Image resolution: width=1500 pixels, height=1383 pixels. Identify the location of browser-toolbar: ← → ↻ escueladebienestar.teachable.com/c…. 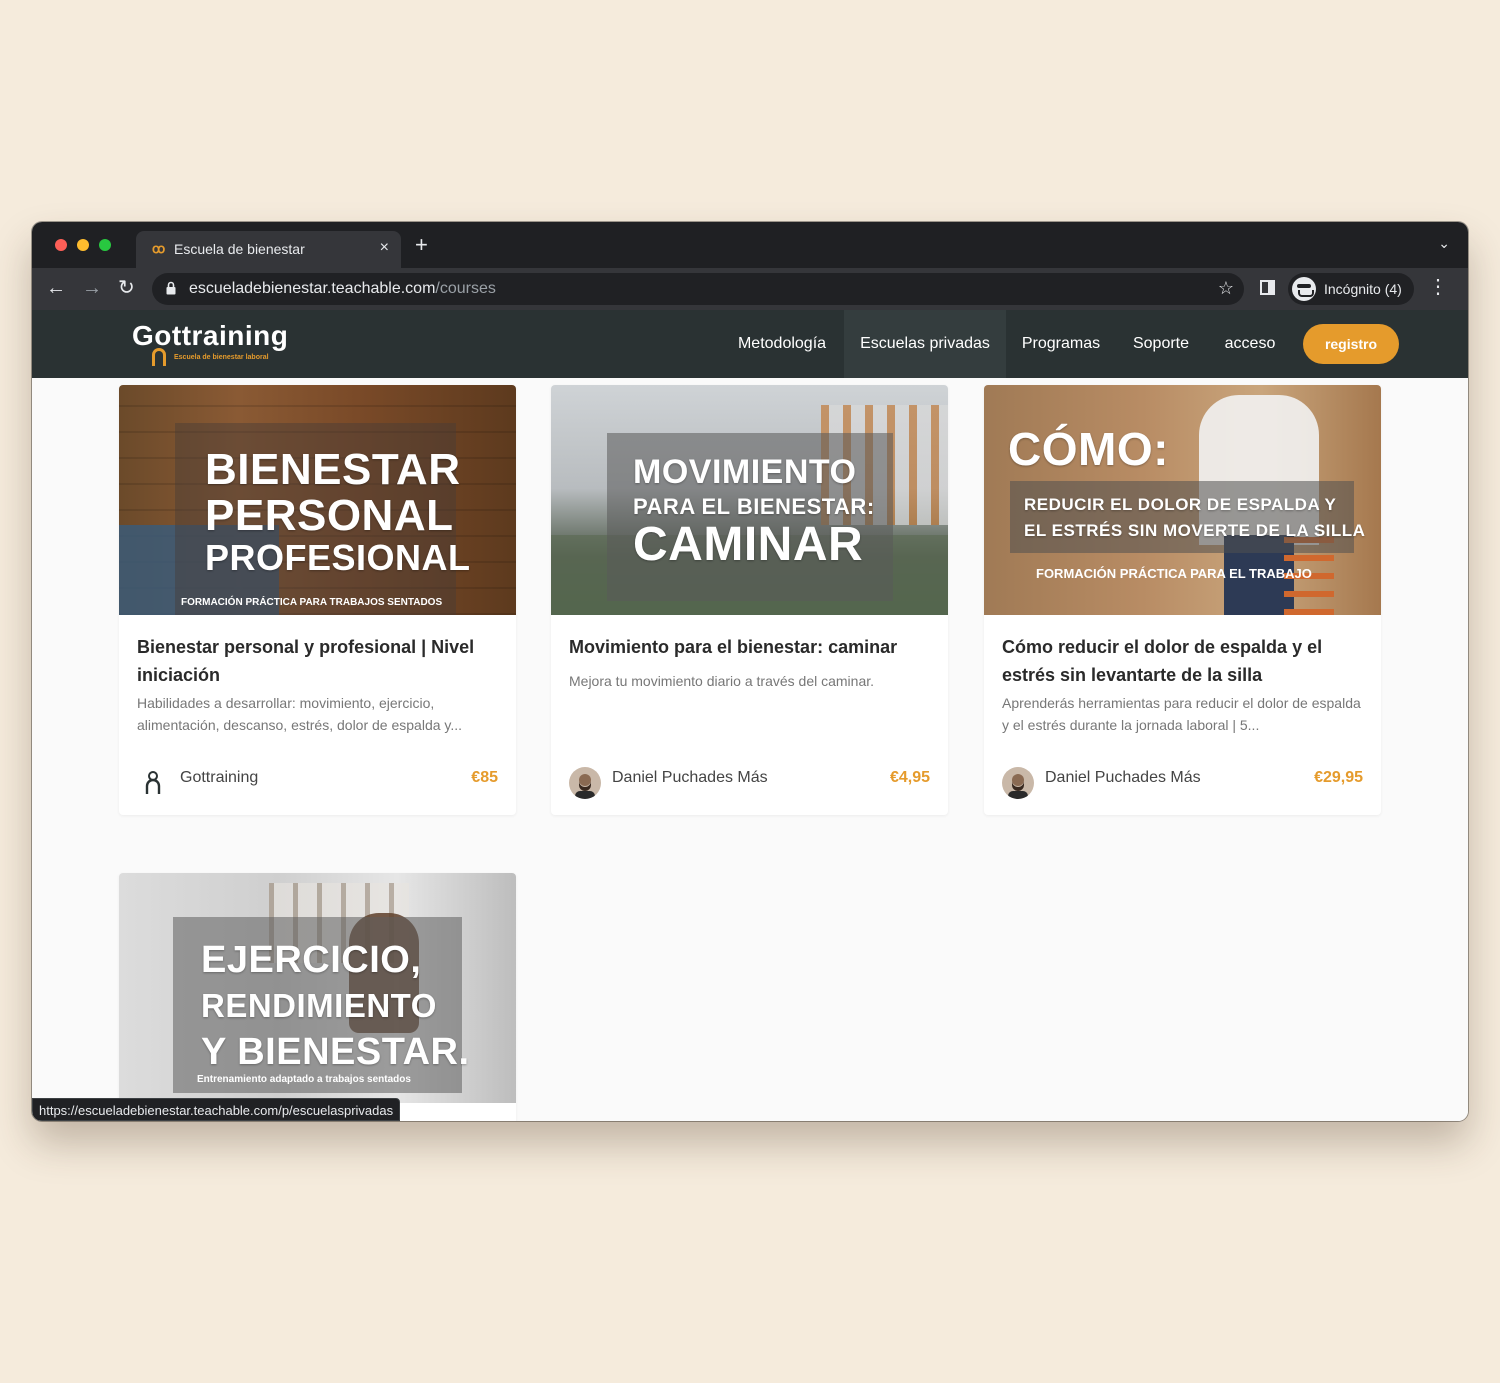
(750, 289).